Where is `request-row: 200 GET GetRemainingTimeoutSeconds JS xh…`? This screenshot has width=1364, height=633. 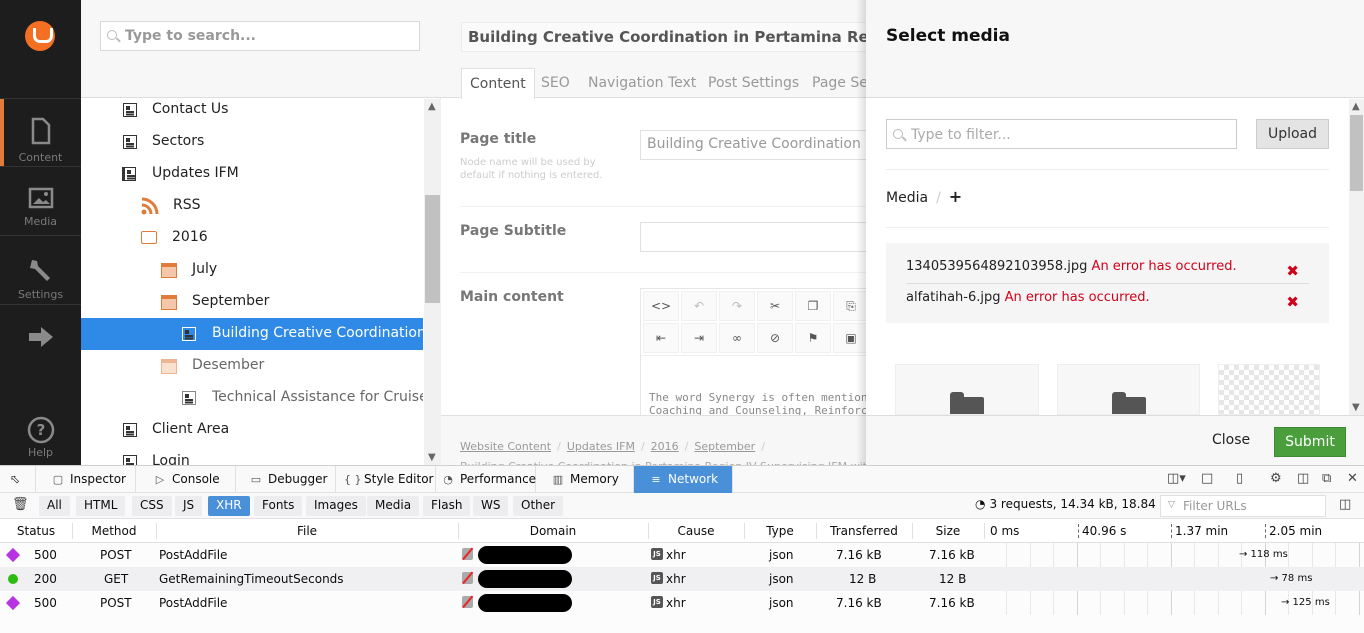 request-row: 200 GET GetRemainingTimeoutSeconds JS xh… is located at coordinates (682, 579).